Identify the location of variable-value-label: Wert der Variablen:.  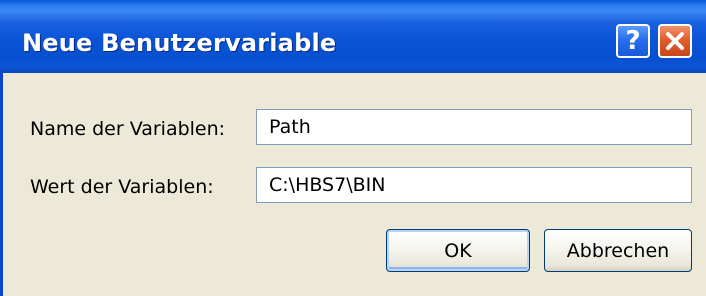
(122, 187).